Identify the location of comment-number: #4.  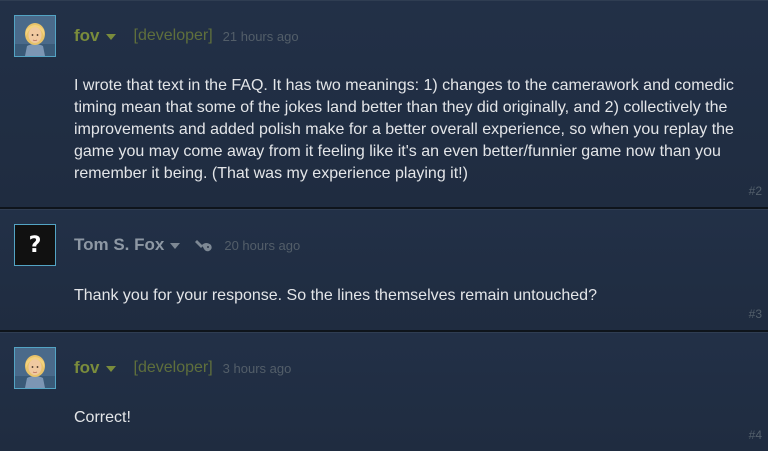
(755, 435).